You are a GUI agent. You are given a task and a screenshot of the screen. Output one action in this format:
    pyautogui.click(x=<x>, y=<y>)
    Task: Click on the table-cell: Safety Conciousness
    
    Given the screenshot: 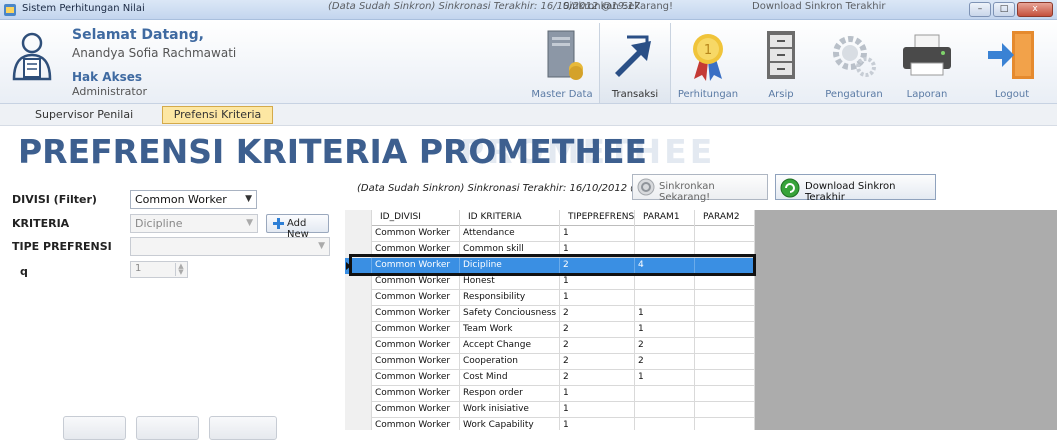 What is the action you would take?
    pyautogui.click(x=510, y=314)
    